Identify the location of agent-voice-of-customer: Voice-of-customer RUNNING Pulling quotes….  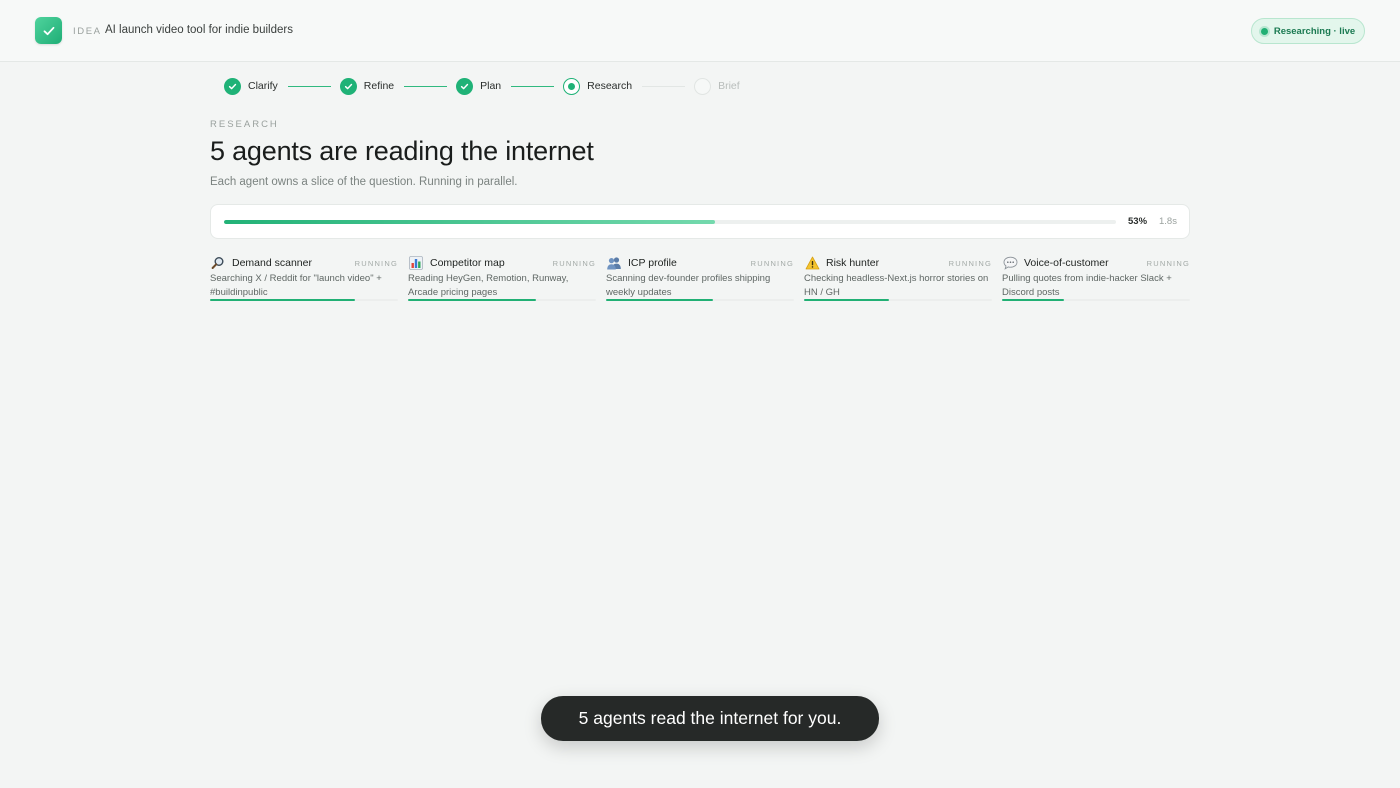
(1096, 279).